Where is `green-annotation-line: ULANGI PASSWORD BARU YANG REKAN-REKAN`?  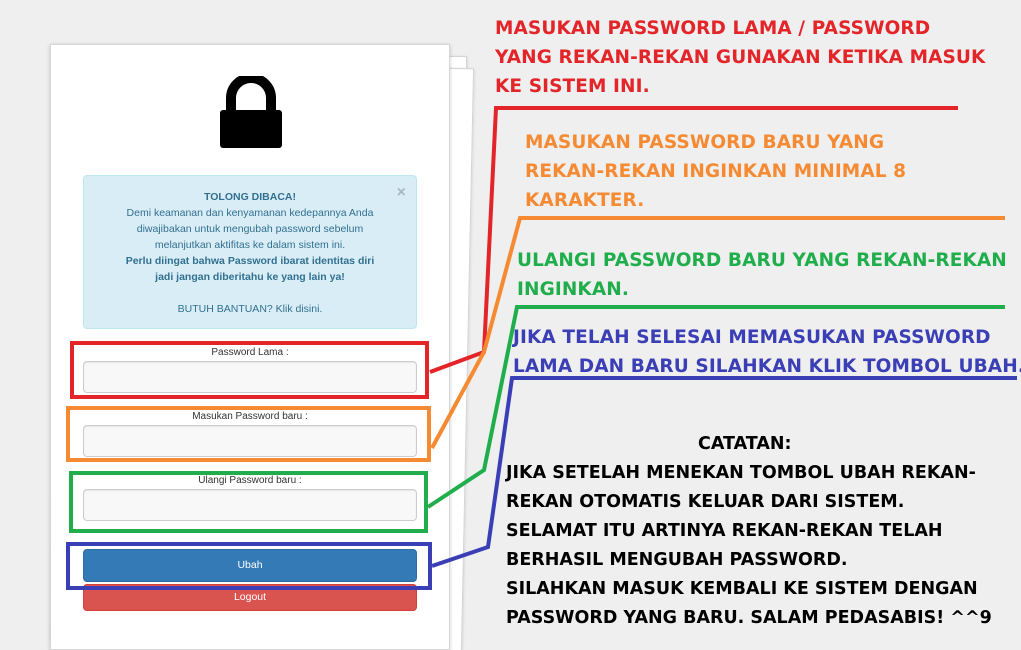 green-annotation-line: ULANGI PASSWORD BARU YANG REKAN-REKAN is located at coordinates (762, 260).